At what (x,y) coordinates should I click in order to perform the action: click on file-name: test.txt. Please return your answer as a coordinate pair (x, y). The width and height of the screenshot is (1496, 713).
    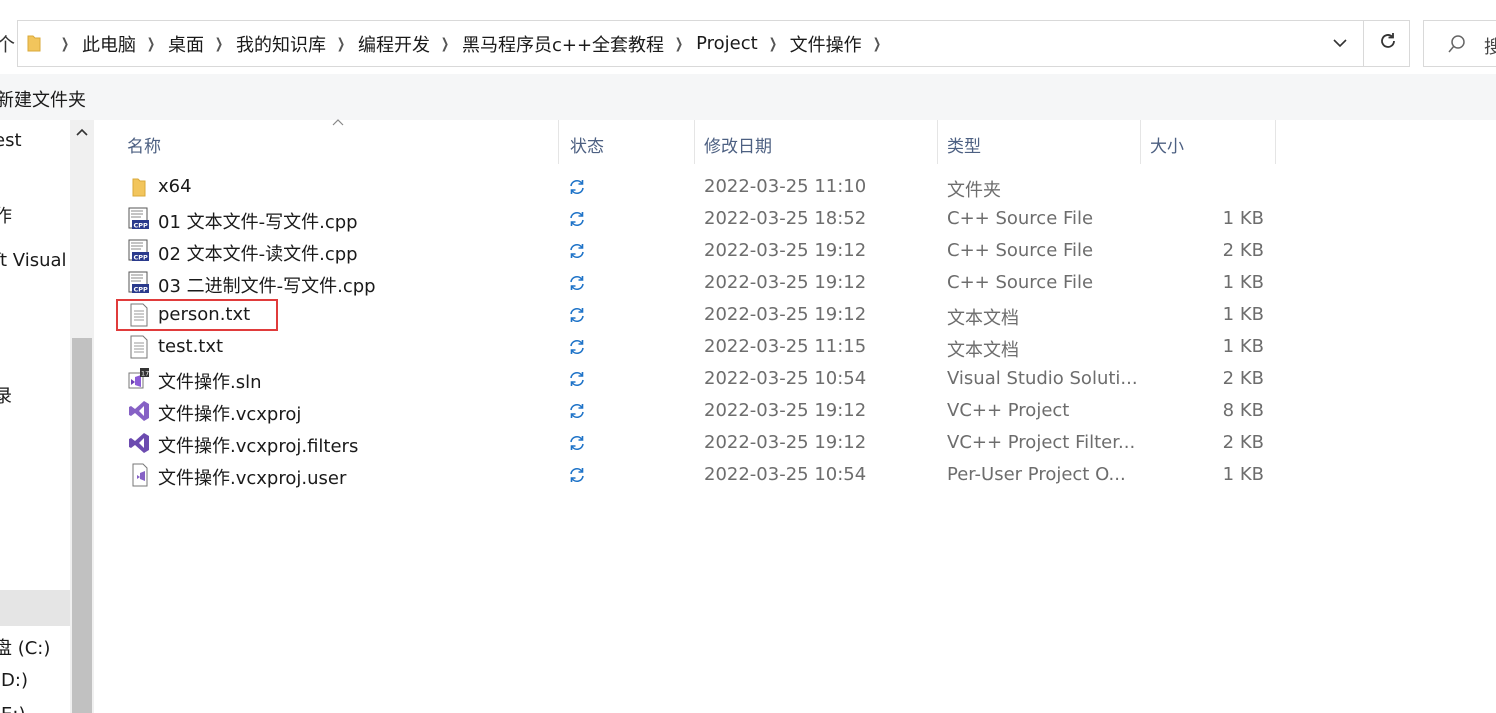
    Looking at the image, I should click on (190, 346).